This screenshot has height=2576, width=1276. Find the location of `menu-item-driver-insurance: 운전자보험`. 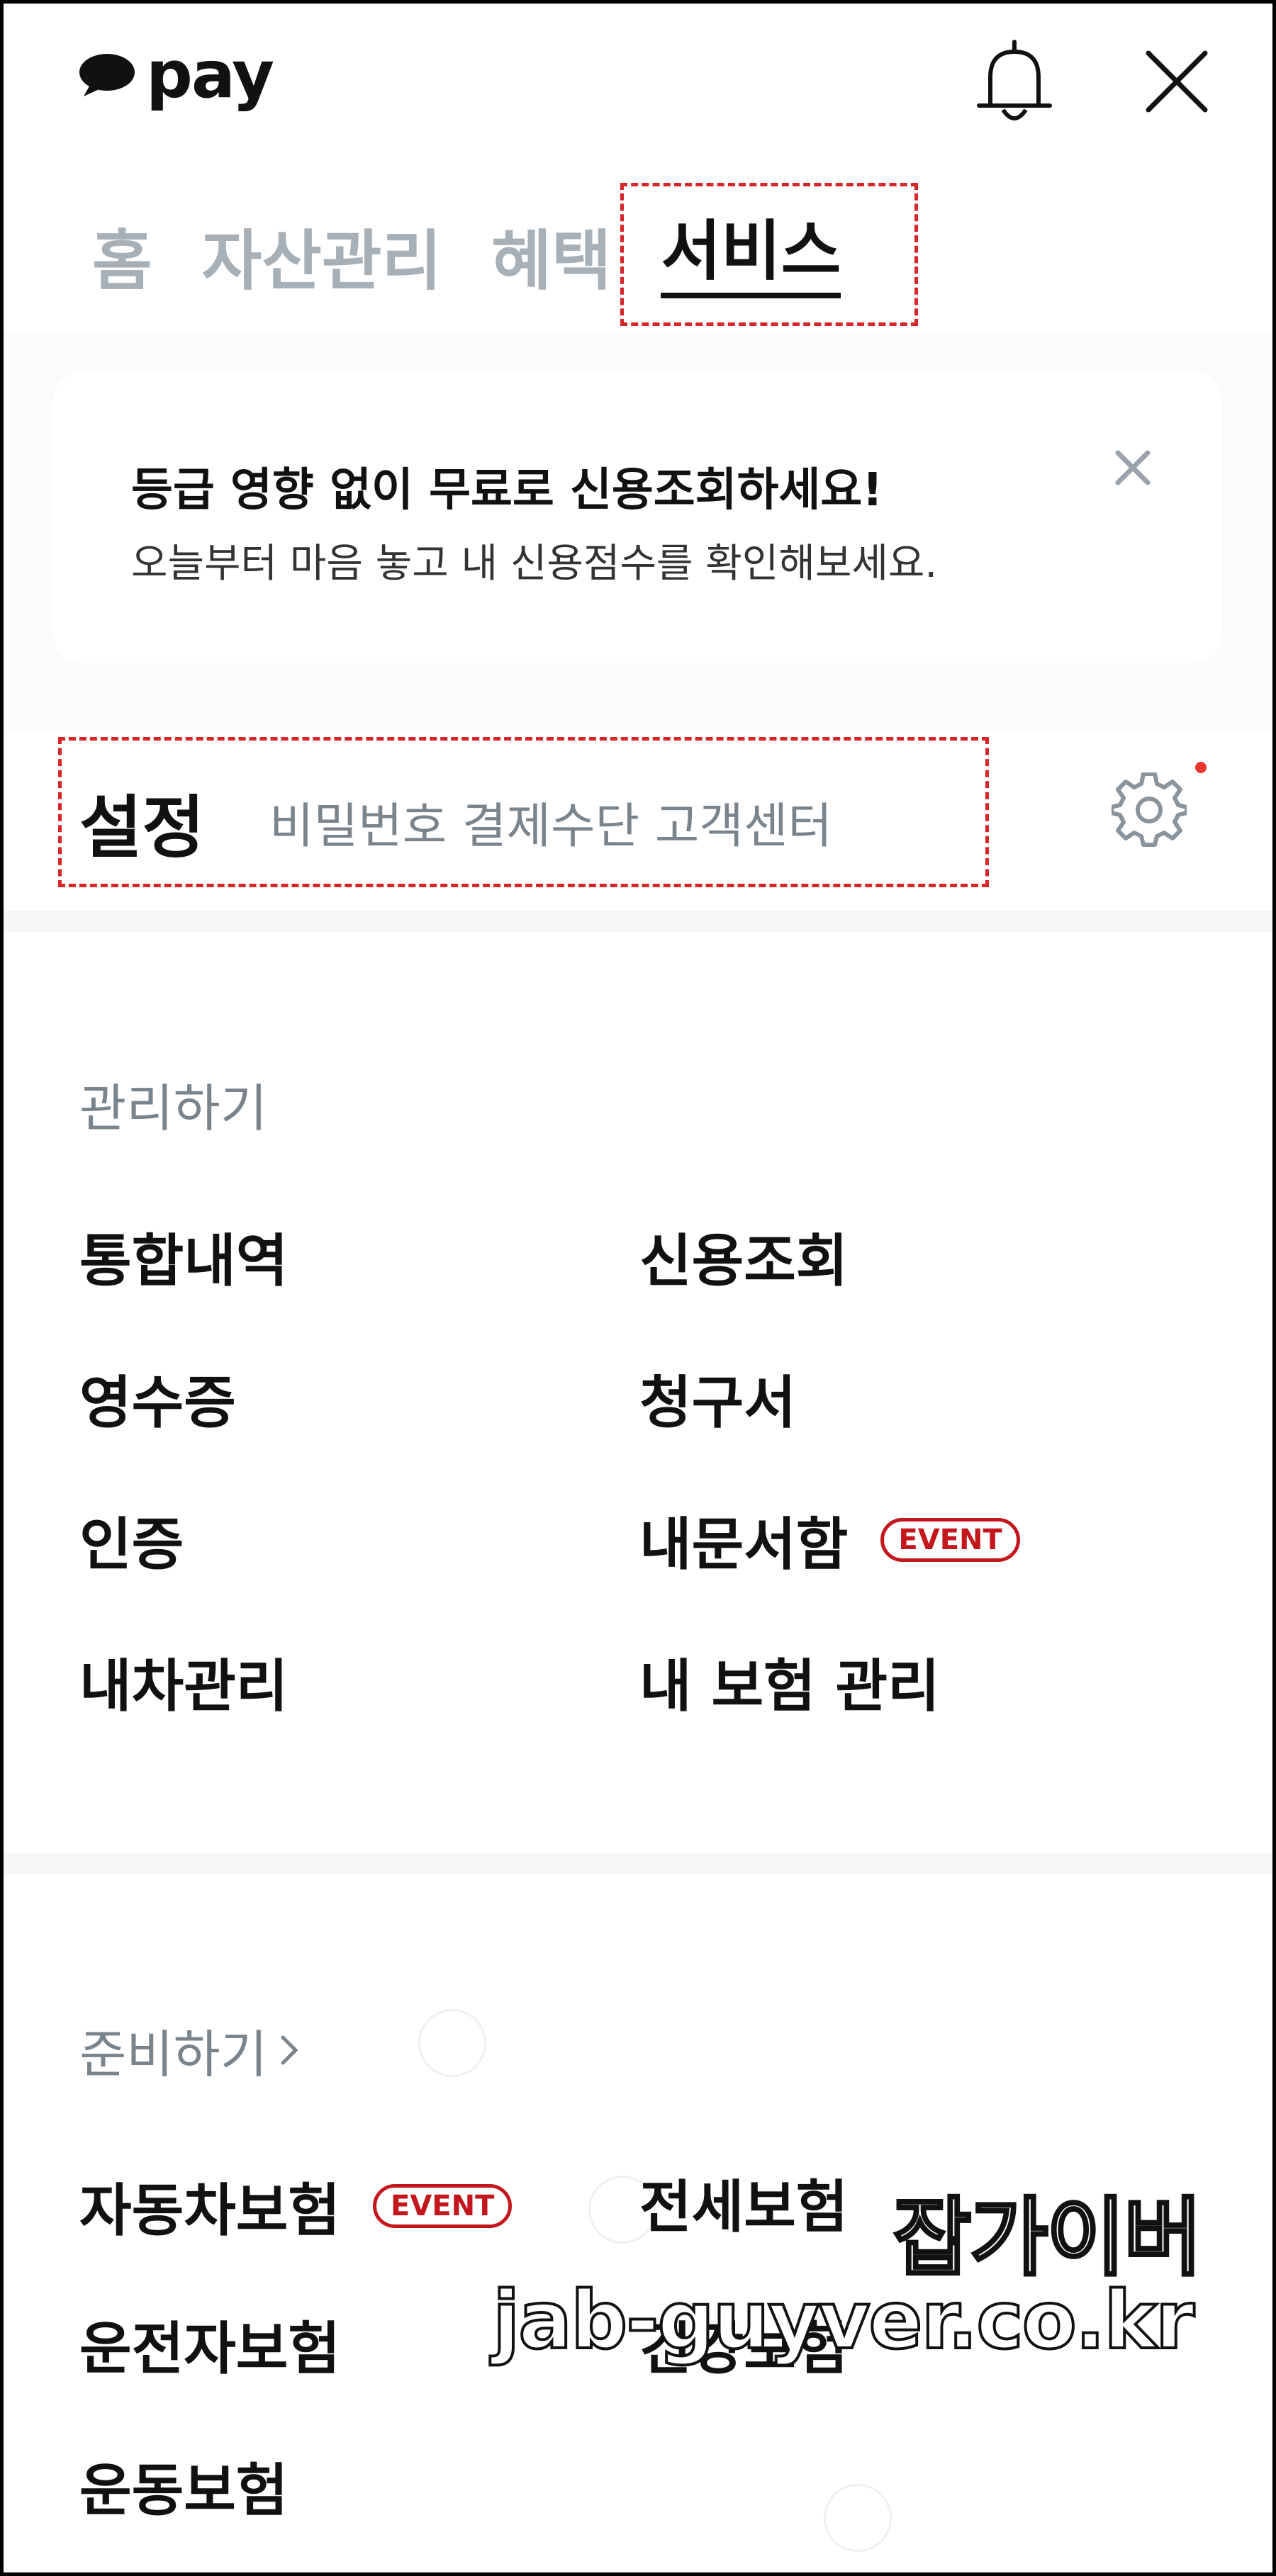

menu-item-driver-insurance: 운전자보험 is located at coordinates (210, 2344).